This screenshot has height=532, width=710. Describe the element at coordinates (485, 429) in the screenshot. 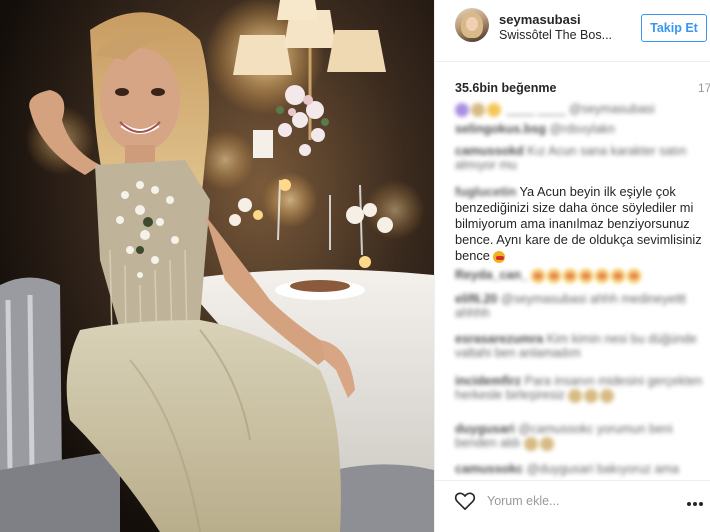

I see `comment-username: duygusari` at that location.